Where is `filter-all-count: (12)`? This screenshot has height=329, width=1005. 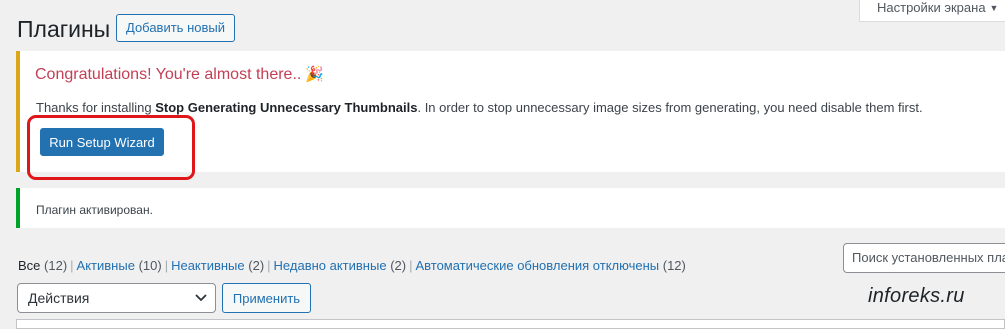
filter-all-count: (12) is located at coordinates (56, 265).